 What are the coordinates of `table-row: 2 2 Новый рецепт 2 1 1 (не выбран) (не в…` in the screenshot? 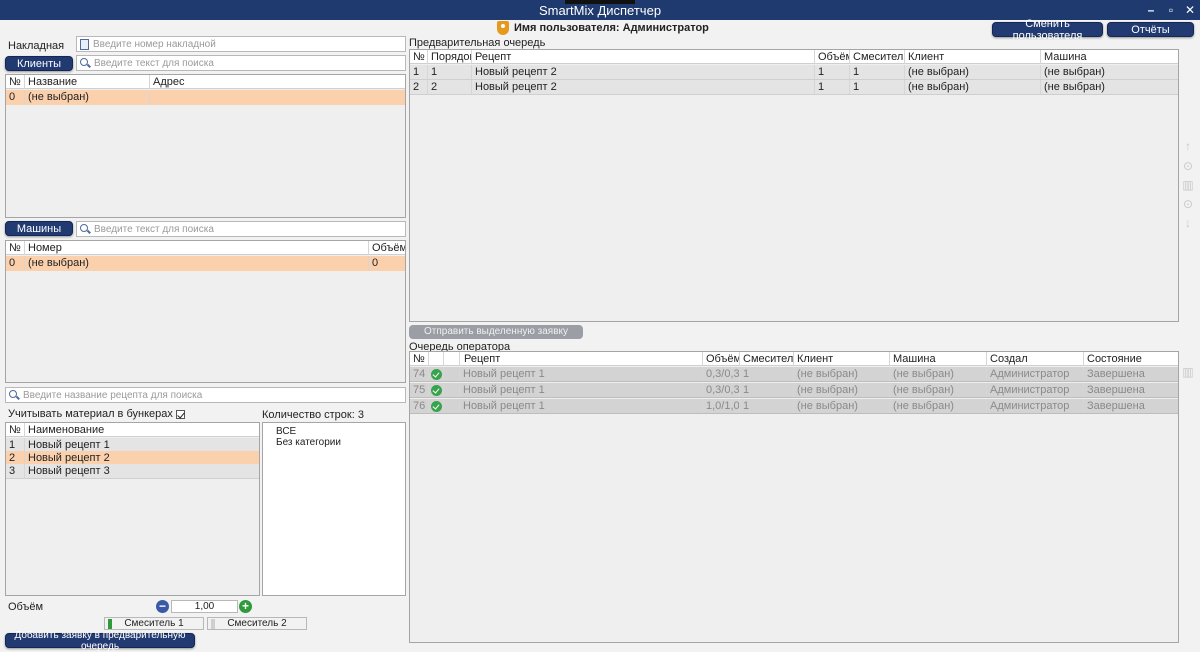 It's located at (794, 87).